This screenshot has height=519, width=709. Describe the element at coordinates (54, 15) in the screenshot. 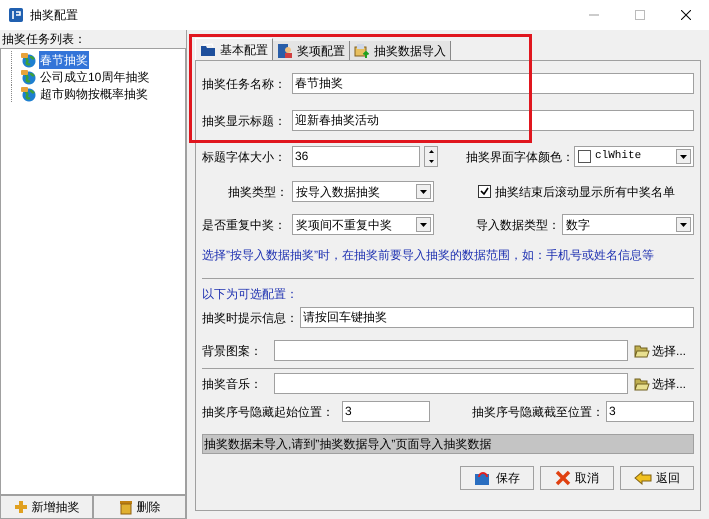

I see `window-title: 抽奖配置` at that location.